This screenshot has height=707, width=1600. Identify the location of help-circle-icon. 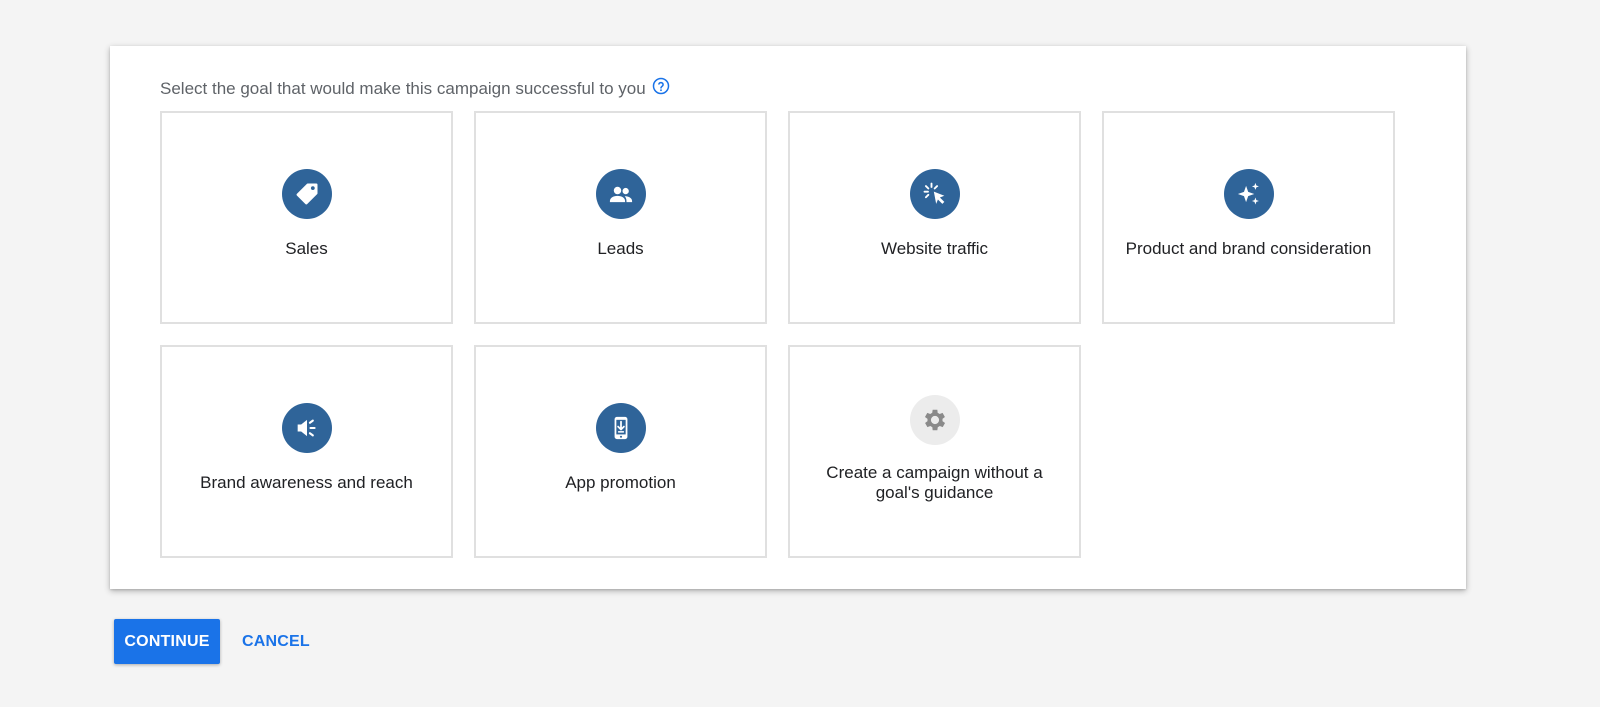
(661, 86).